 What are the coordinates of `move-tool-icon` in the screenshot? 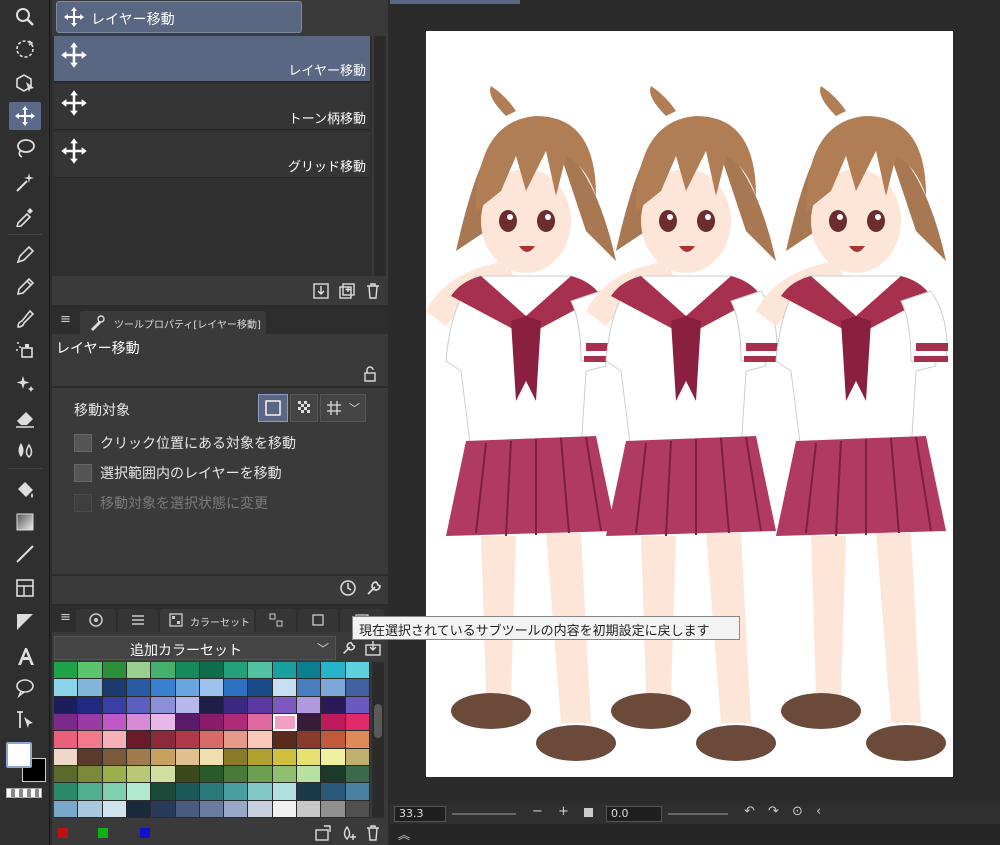 It's located at (25, 116).